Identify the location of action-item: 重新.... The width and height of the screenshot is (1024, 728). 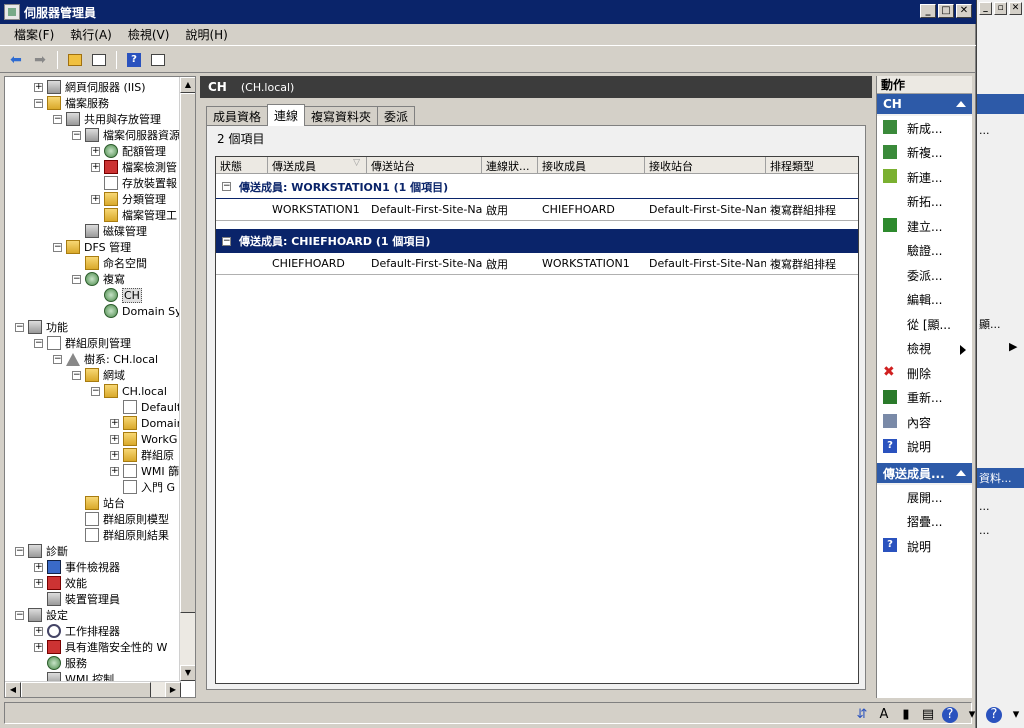
(924, 398).